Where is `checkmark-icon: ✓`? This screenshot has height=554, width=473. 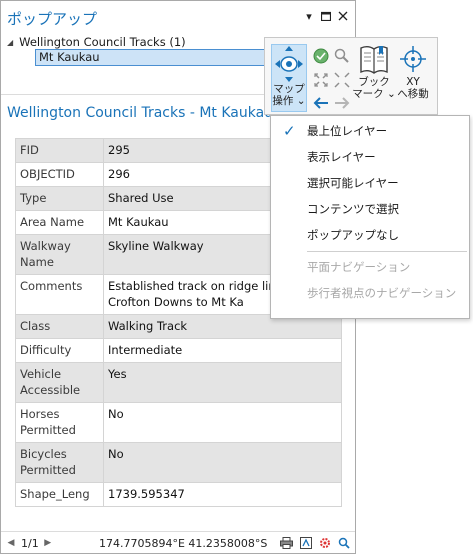
checkmark-icon: ✓ is located at coordinates (289, 131).